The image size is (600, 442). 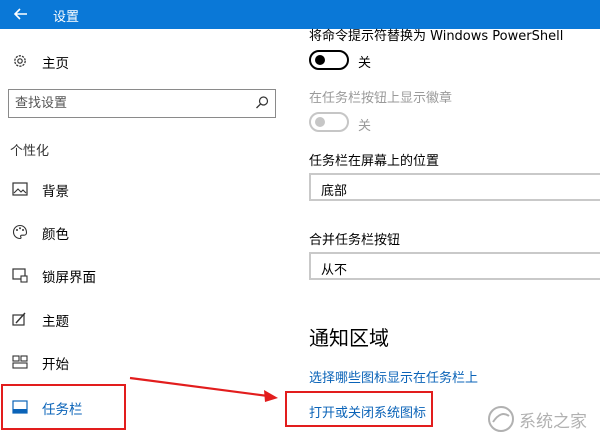 What do you see at coordinates (553, 421) in the screenshot?
I see `watermark-text: 系统之家` at bounding box center [553, 421].